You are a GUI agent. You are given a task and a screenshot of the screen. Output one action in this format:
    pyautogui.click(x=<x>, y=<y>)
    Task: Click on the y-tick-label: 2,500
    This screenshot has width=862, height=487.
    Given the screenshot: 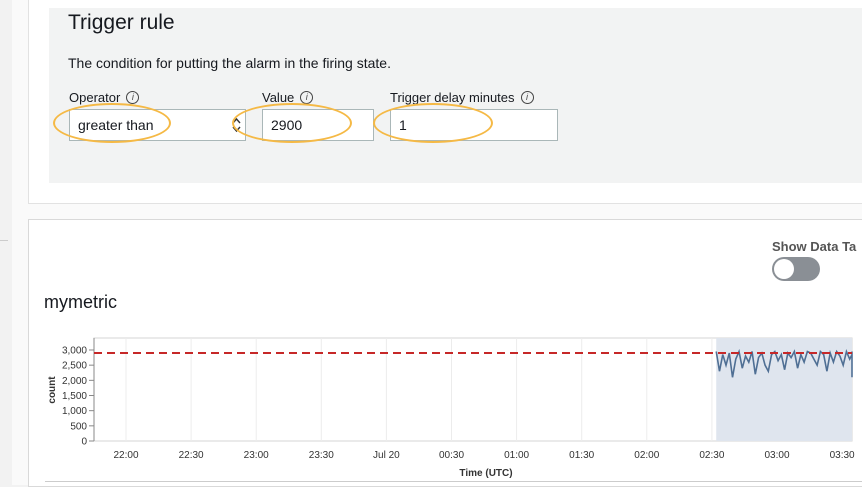 What is the action you would take?
    pyautogui.click(x=74, y=366)
    